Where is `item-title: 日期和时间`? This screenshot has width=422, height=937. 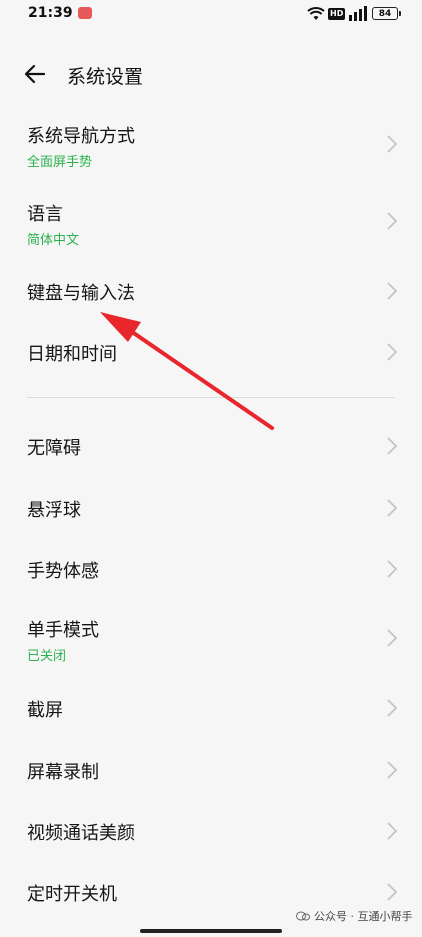 item-title: 日期和时间 is located at coordinates (72, 354).